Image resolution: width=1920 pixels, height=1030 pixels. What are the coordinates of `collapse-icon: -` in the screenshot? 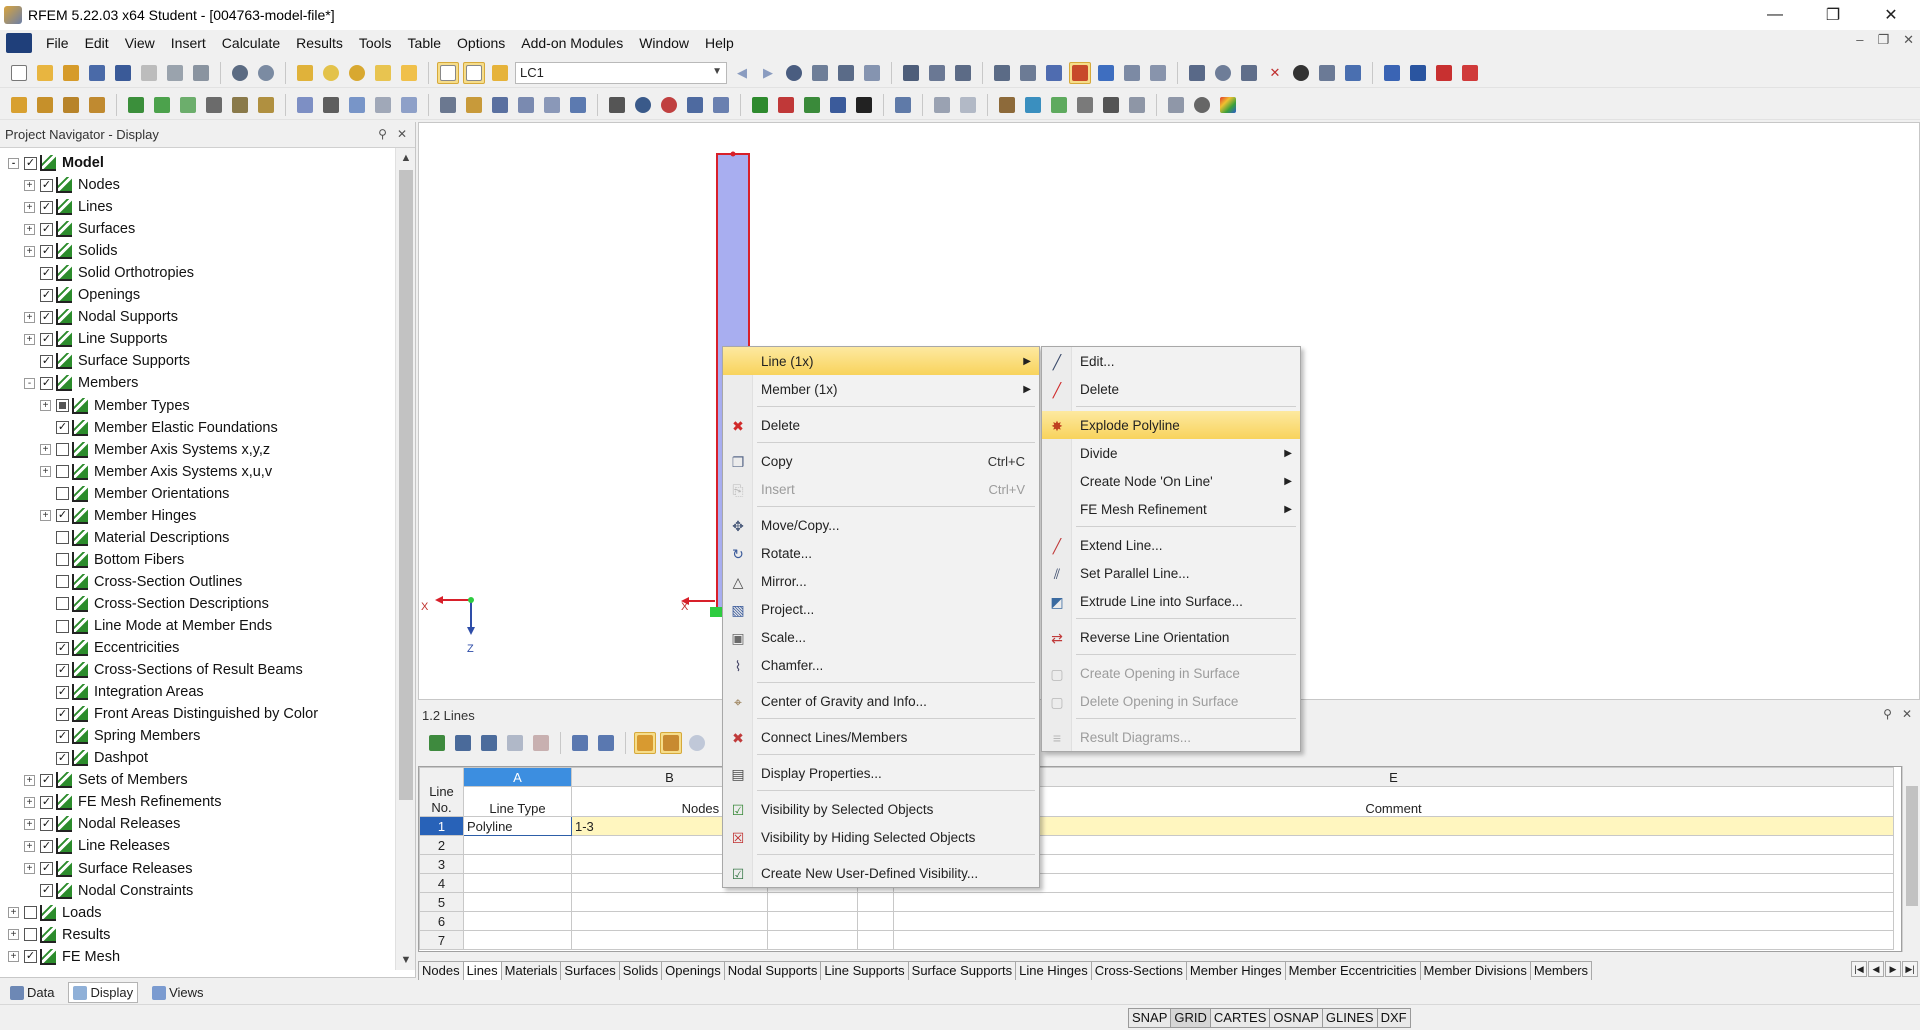 It's located at (29, 383).